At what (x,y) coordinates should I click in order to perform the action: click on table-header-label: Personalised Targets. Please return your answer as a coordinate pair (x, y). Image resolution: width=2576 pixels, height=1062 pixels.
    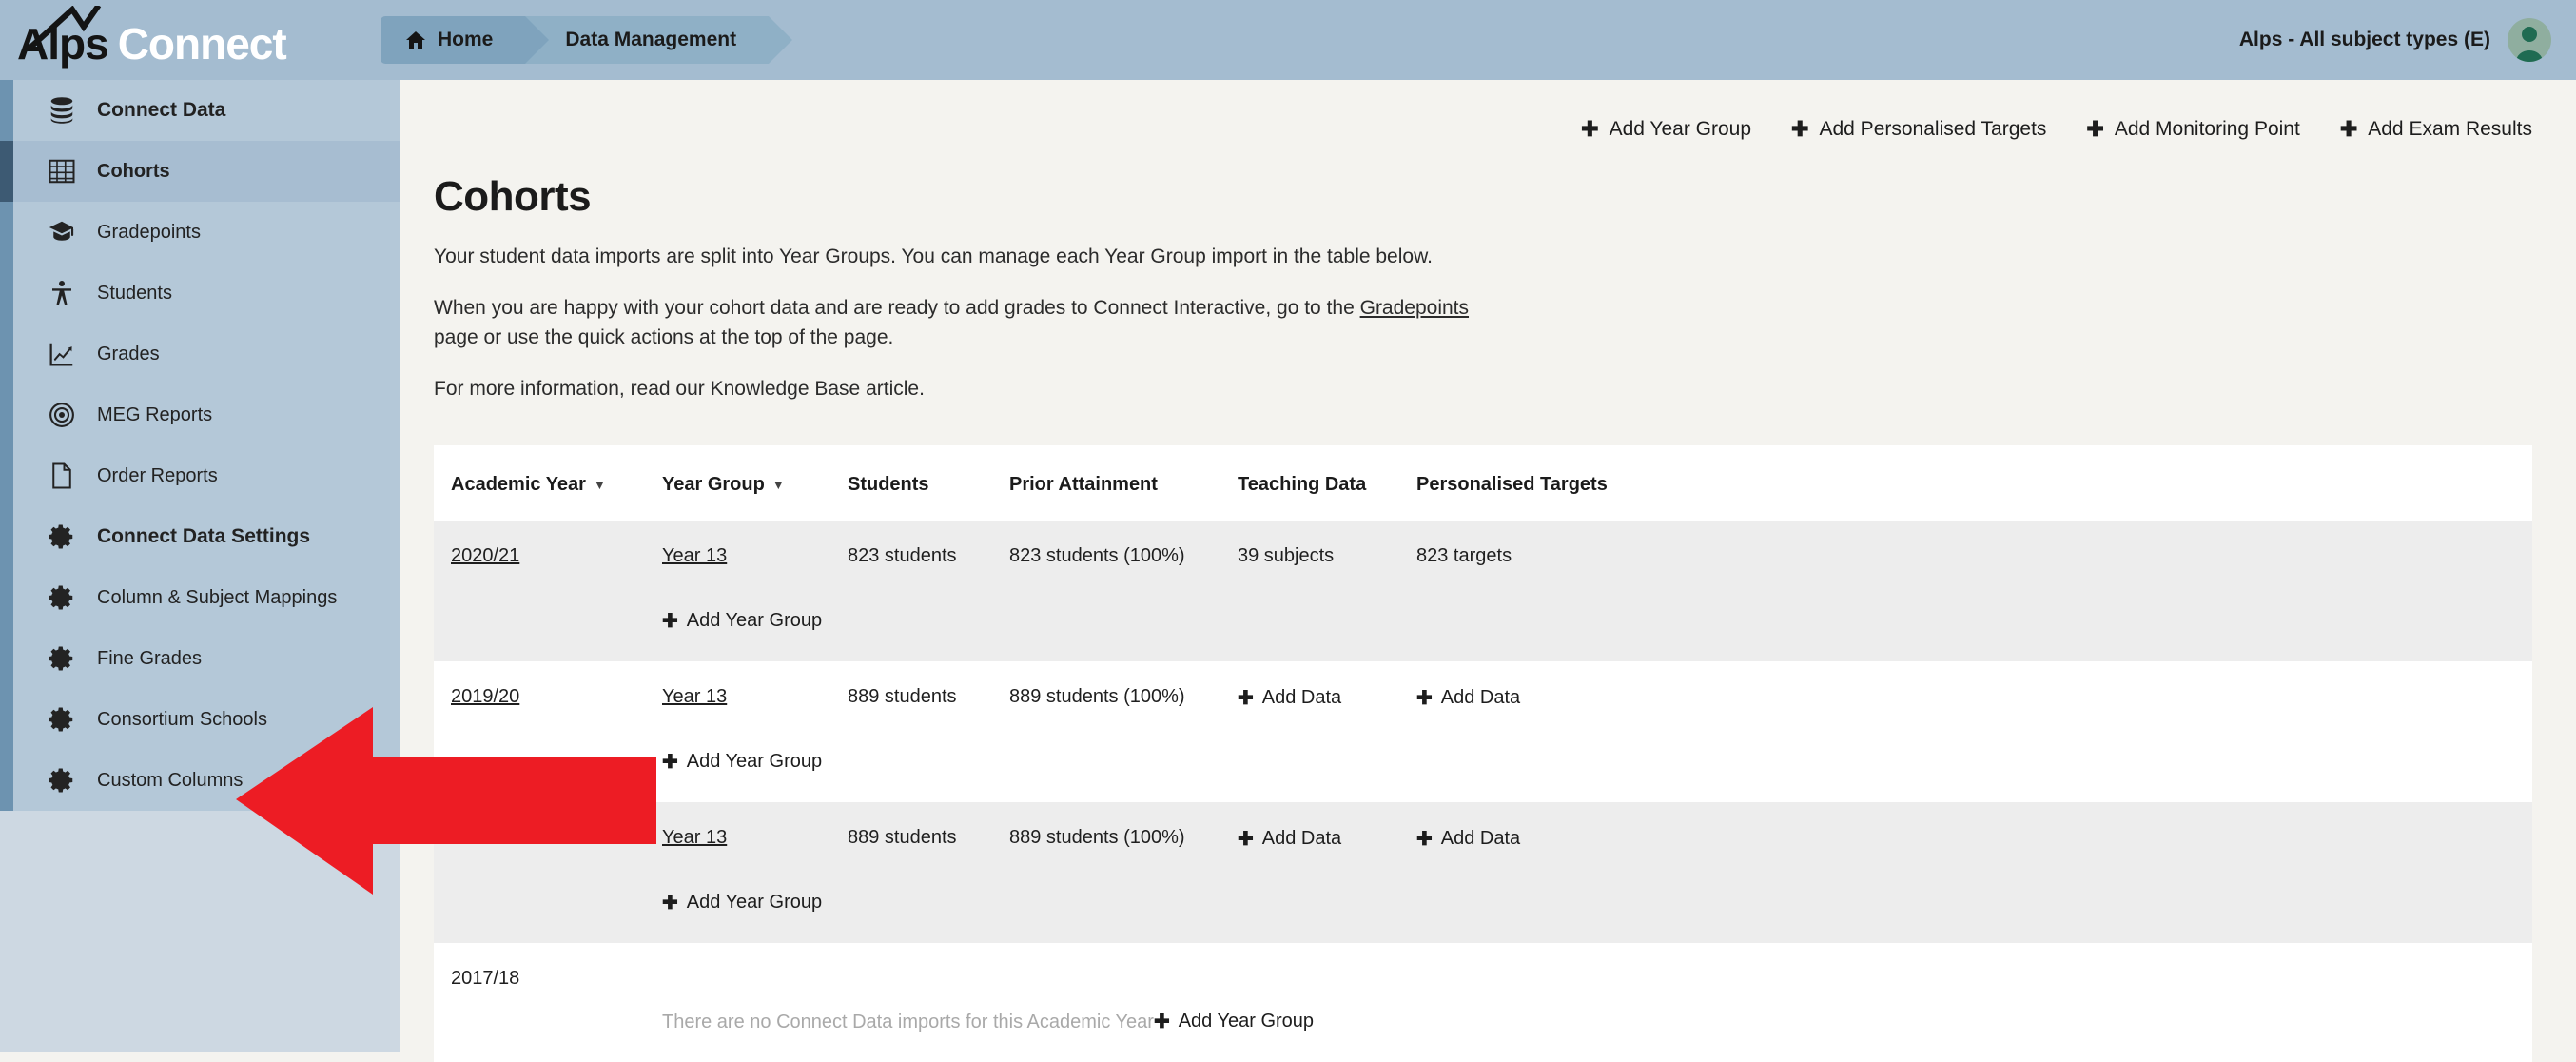
    Looking at the image, I should click on (1512, 485).